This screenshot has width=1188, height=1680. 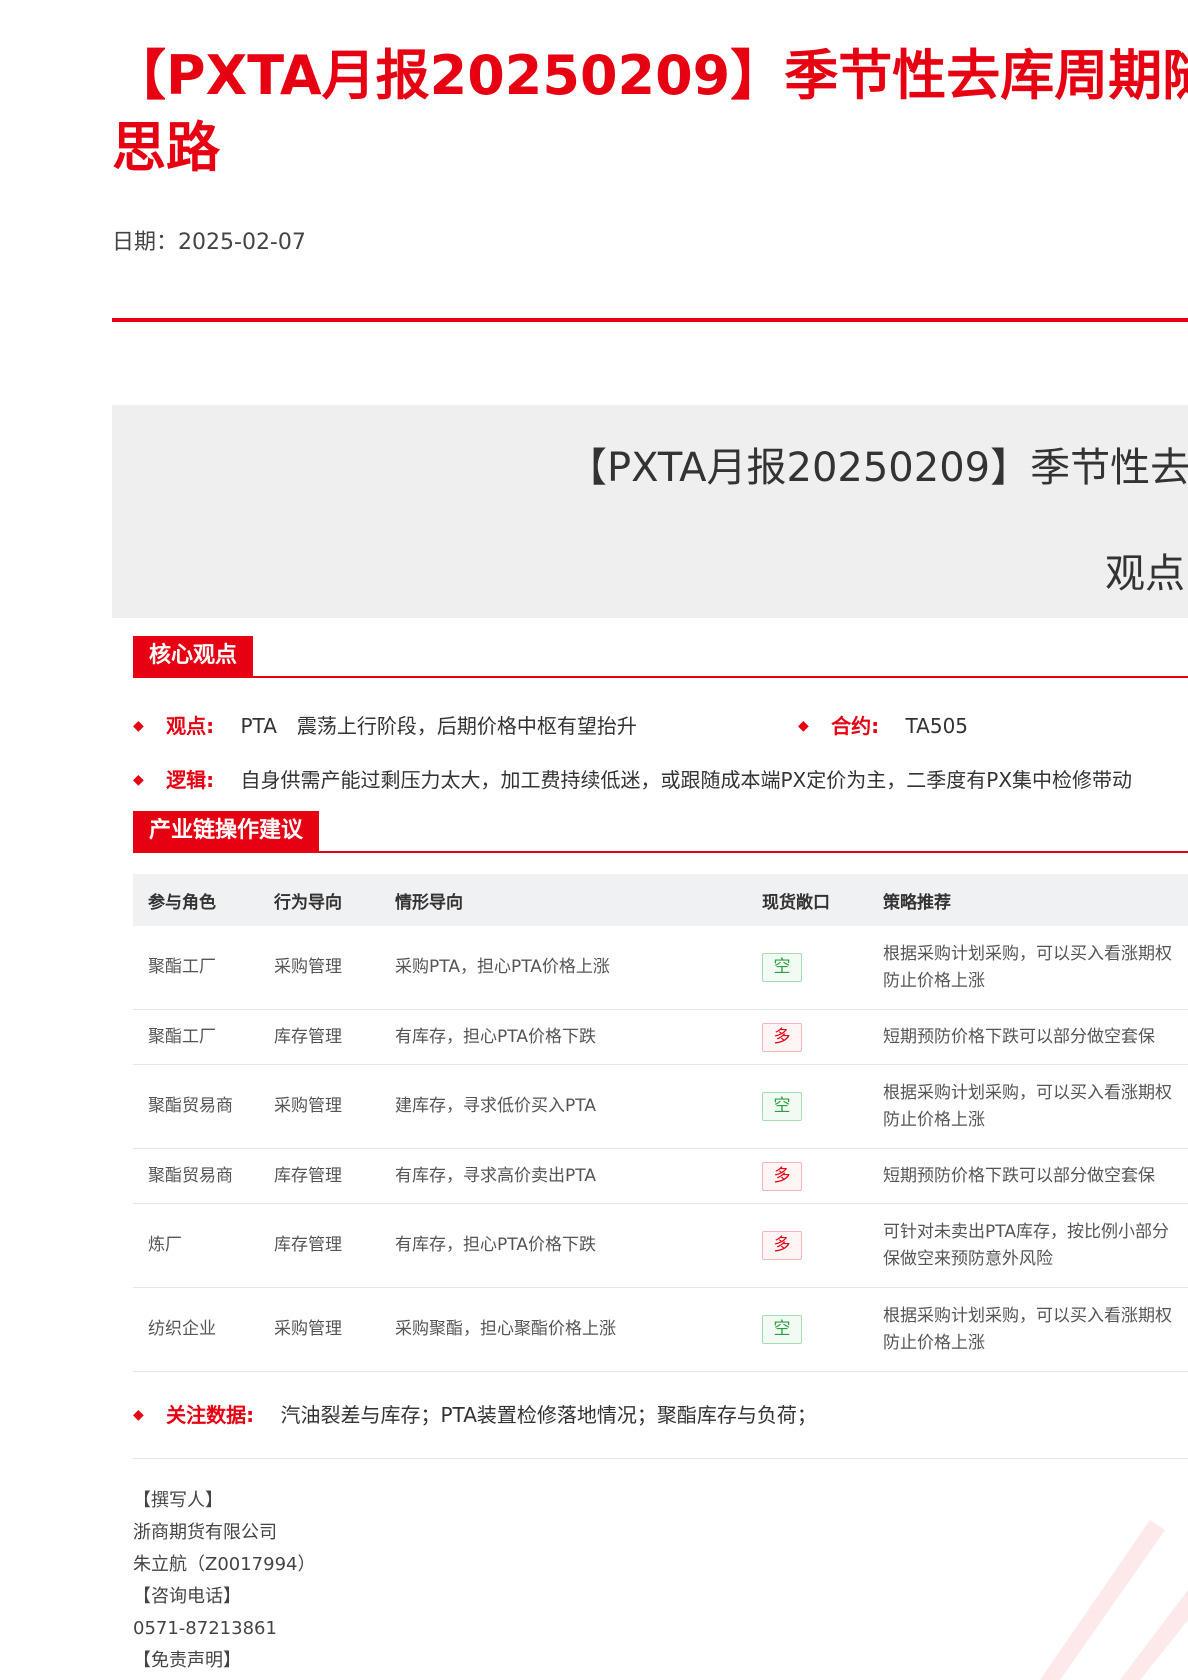 What do you see at coordinates (650, 320) in the screenshot?
I see `title-divider` at bounding box center [650, 320].